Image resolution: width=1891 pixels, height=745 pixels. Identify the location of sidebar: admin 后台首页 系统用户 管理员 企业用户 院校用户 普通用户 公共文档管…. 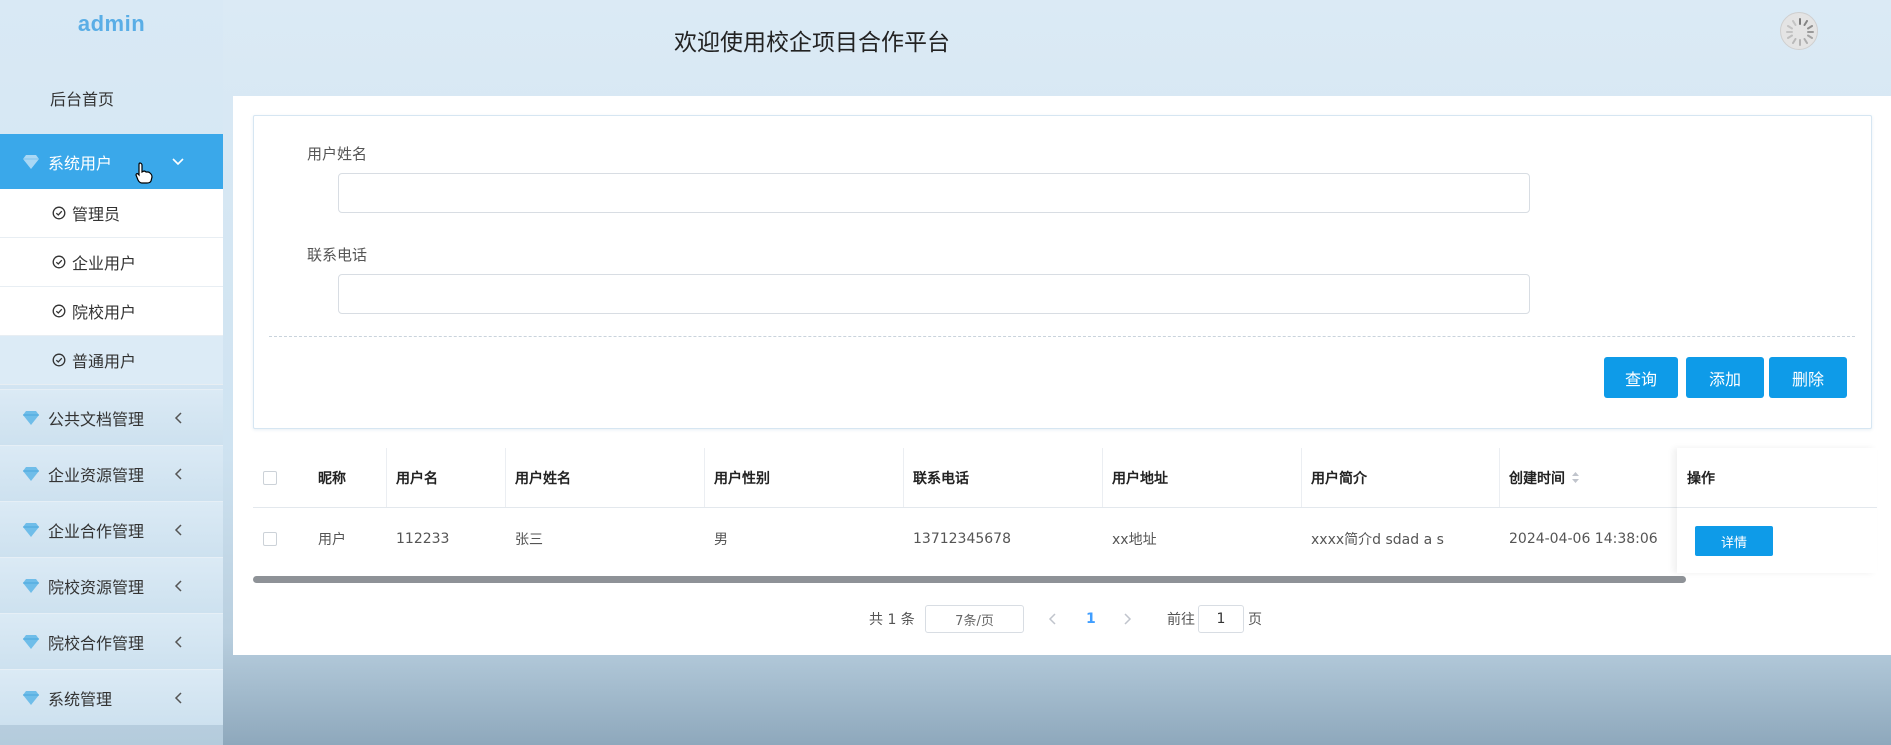
(111, 372).